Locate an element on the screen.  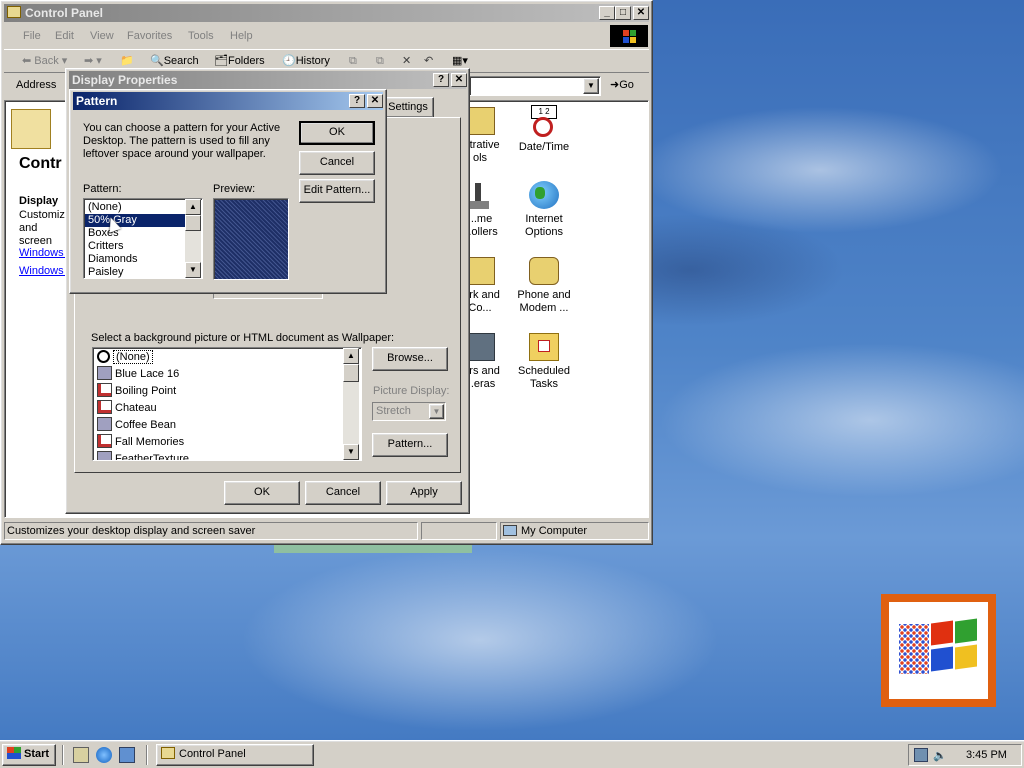
control-panel-title: Control Panel is located at coordinates (64, 13).